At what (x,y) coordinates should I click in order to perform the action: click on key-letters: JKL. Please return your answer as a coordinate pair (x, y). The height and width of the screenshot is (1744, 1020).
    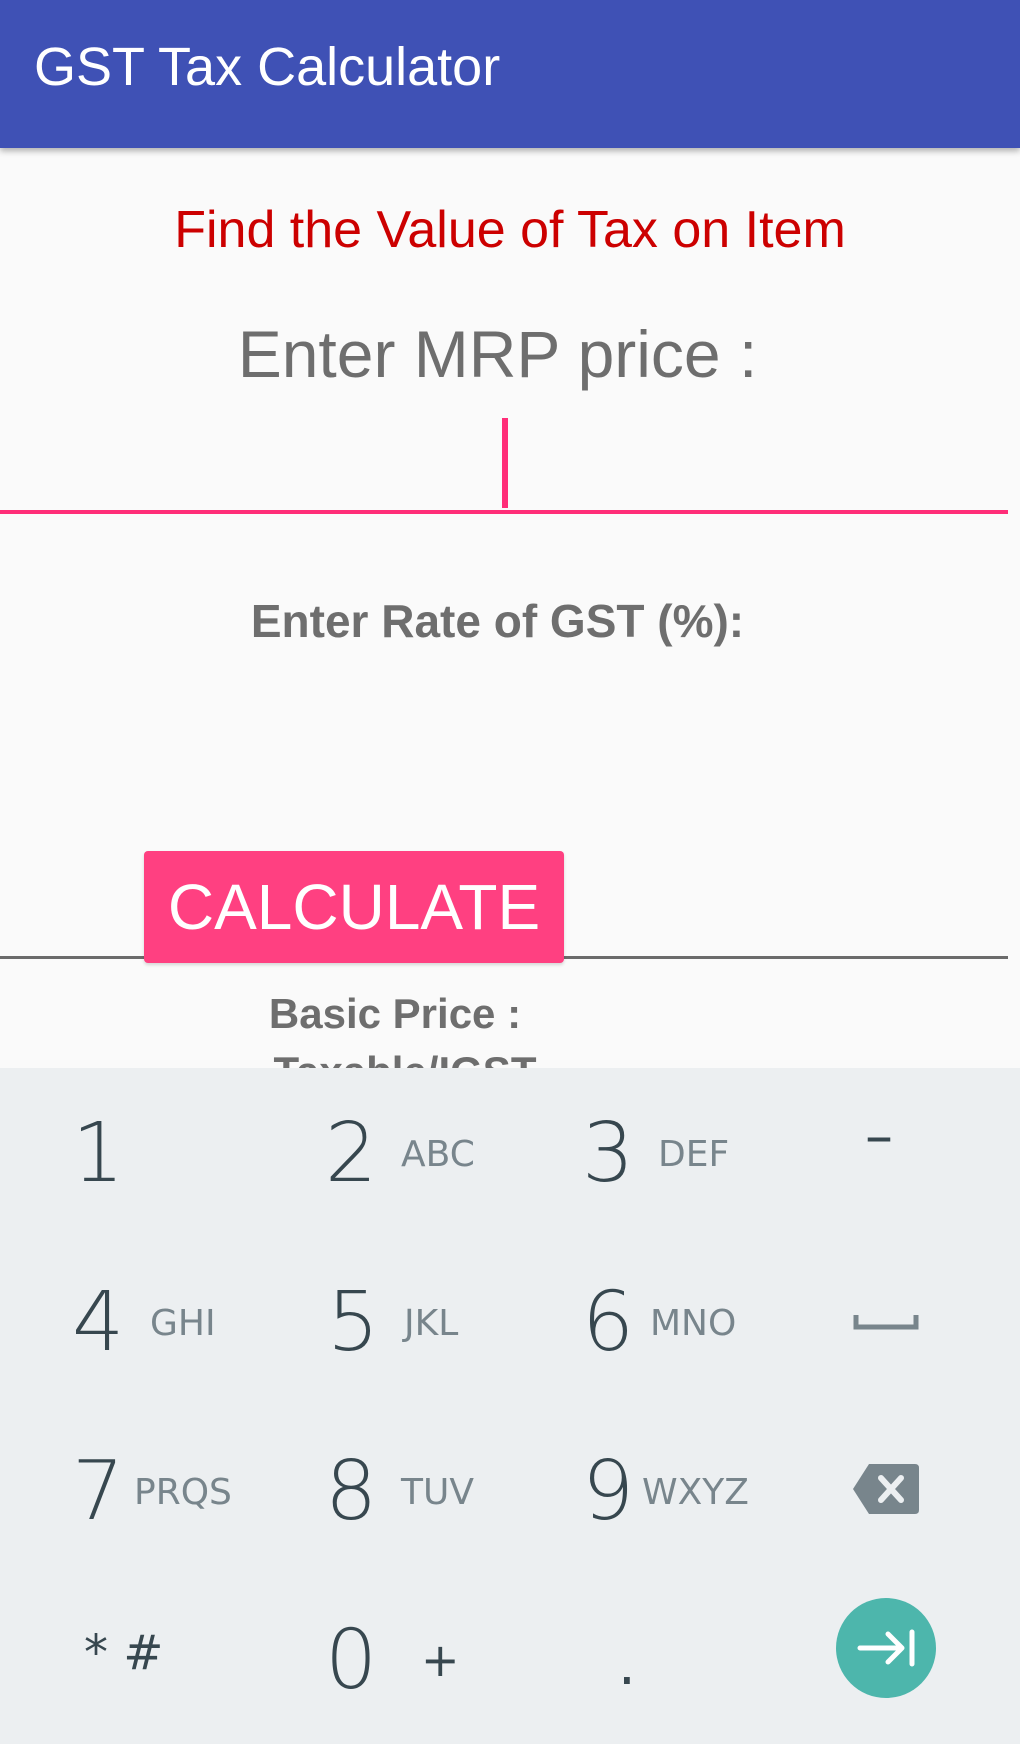
    Looking at the image, I should click on (431, 1323).